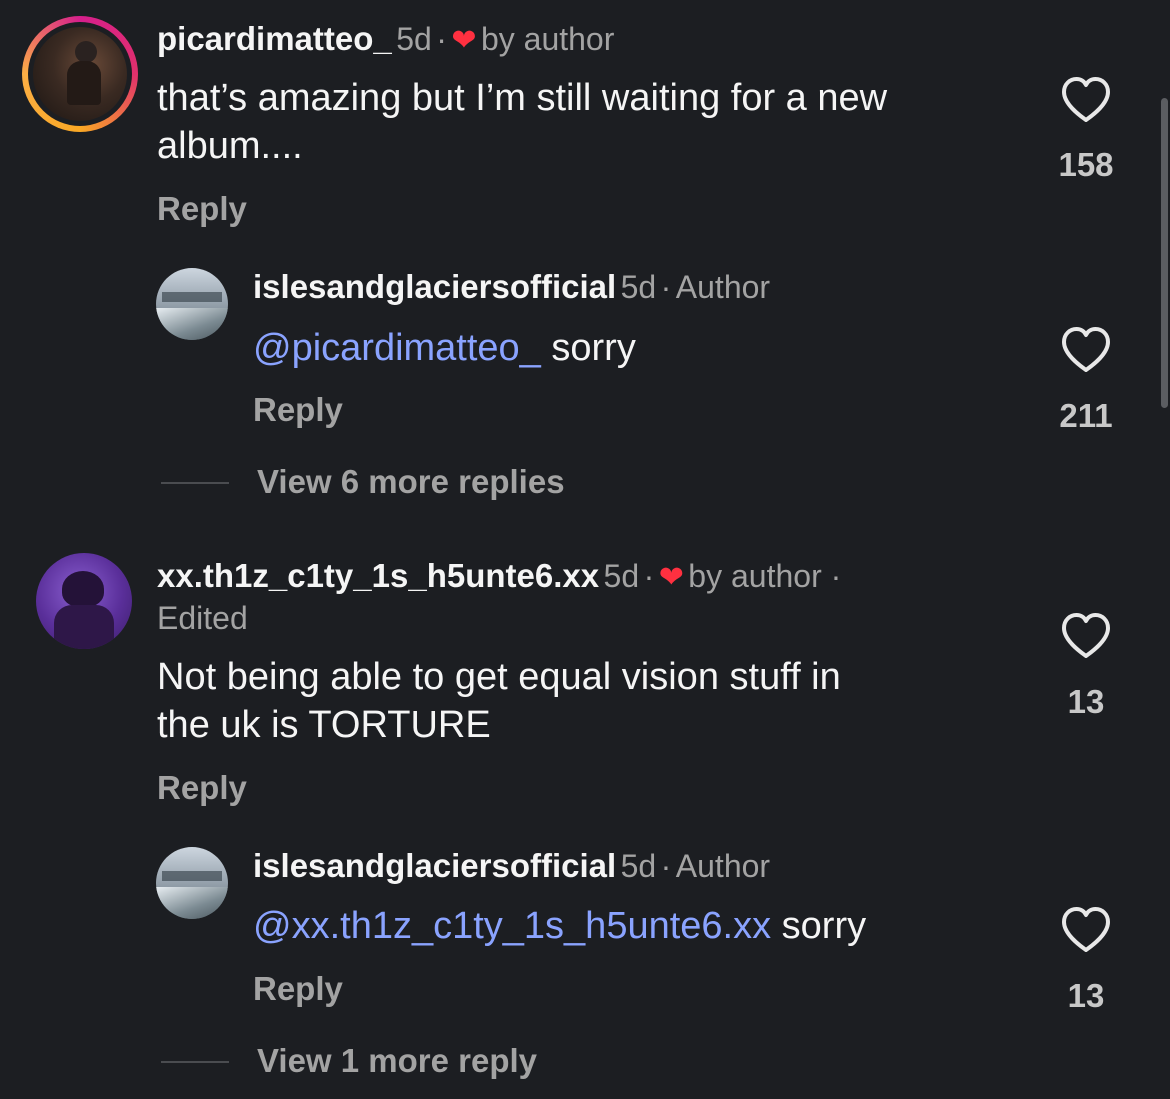 The height and width of the screenshot is (1099, 1170). Describe the element at coordinates (378, 575) in the screenshot. I see `username: xx.th1z_c1ty_1s_h5unte6.xx` at that location.